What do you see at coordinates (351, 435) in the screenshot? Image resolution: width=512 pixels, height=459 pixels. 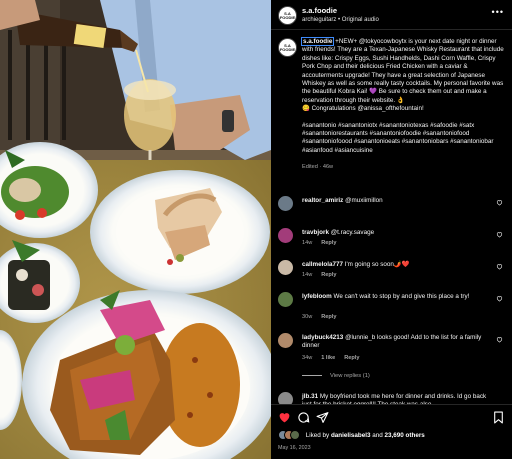 I see `liker-username: danielisabel3` at bounding box center [351, 435].